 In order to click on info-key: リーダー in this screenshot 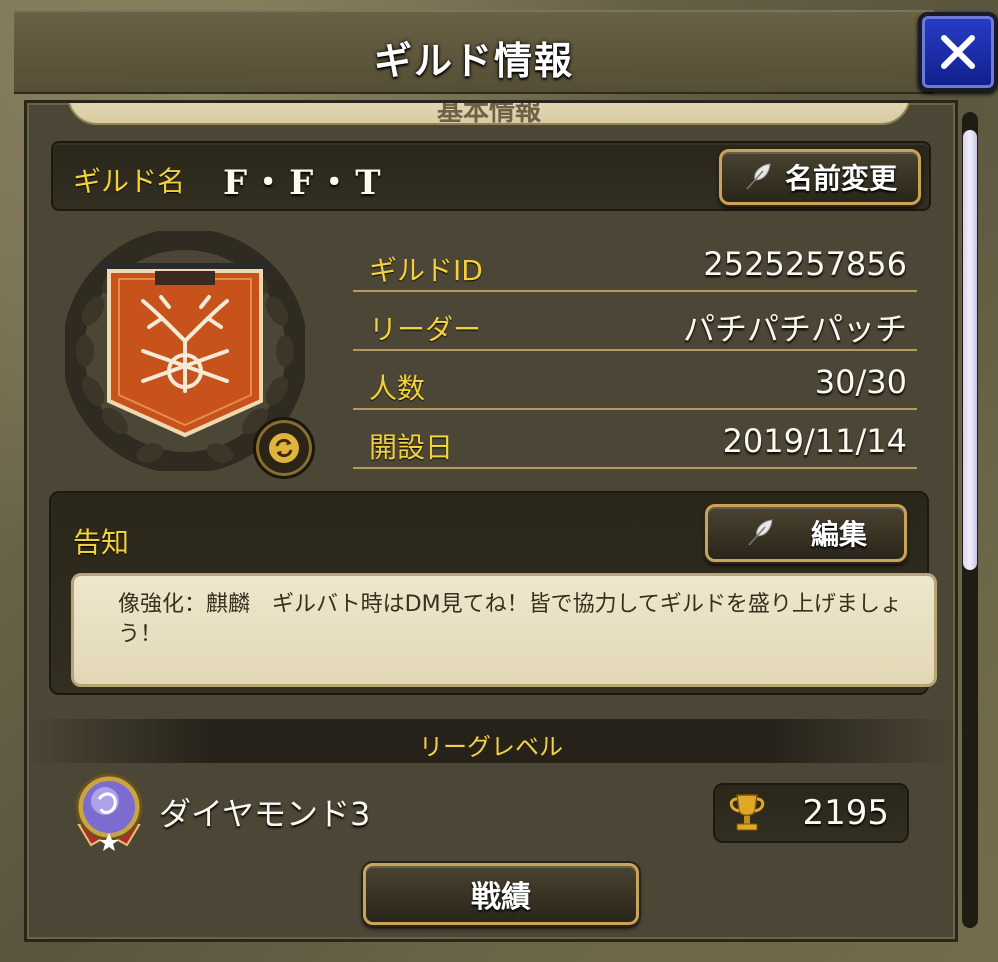, I will do `click(425, 329)`.